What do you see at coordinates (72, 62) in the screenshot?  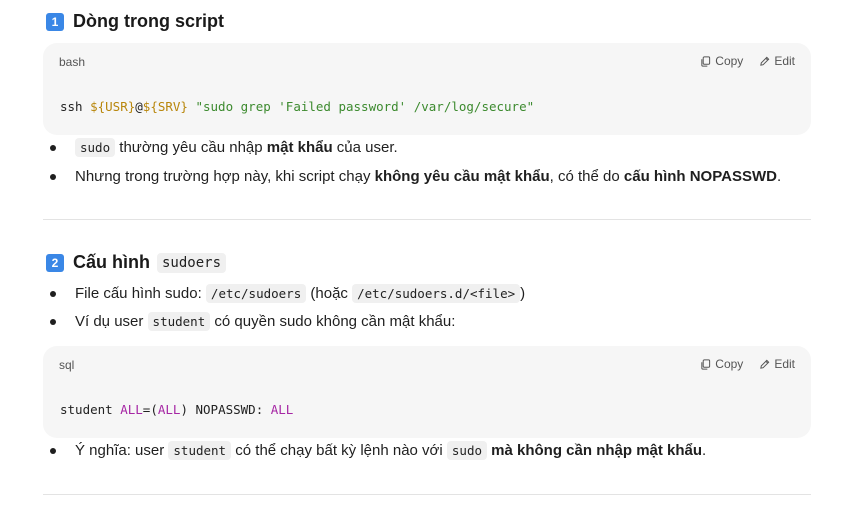 I see `code-language-label: bash` at bounding box center [72, 62].